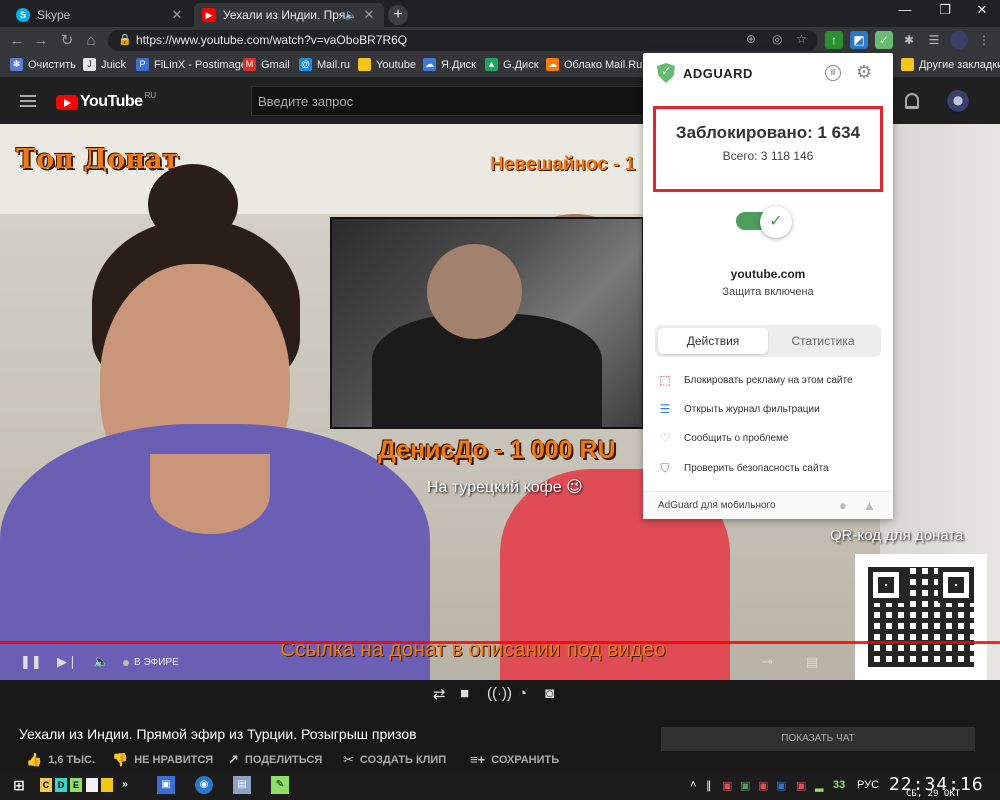  What do you see at coordinates (818, 739) in the screenshot?
I see `show-chat-button: ПОКАЗАТЬ ЧАТ` at bounding box center [818, 739].